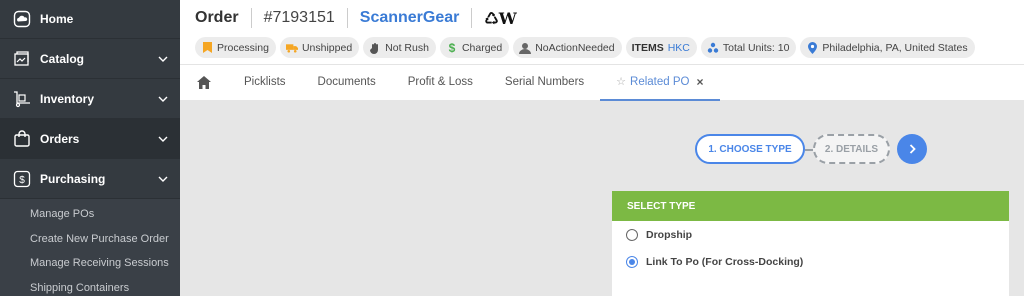 The height and width of the screenshot is (296, 1024). Describe the element at coordinates (621, 81) in the screenshot. I see `star-icon: ☆` at that location.